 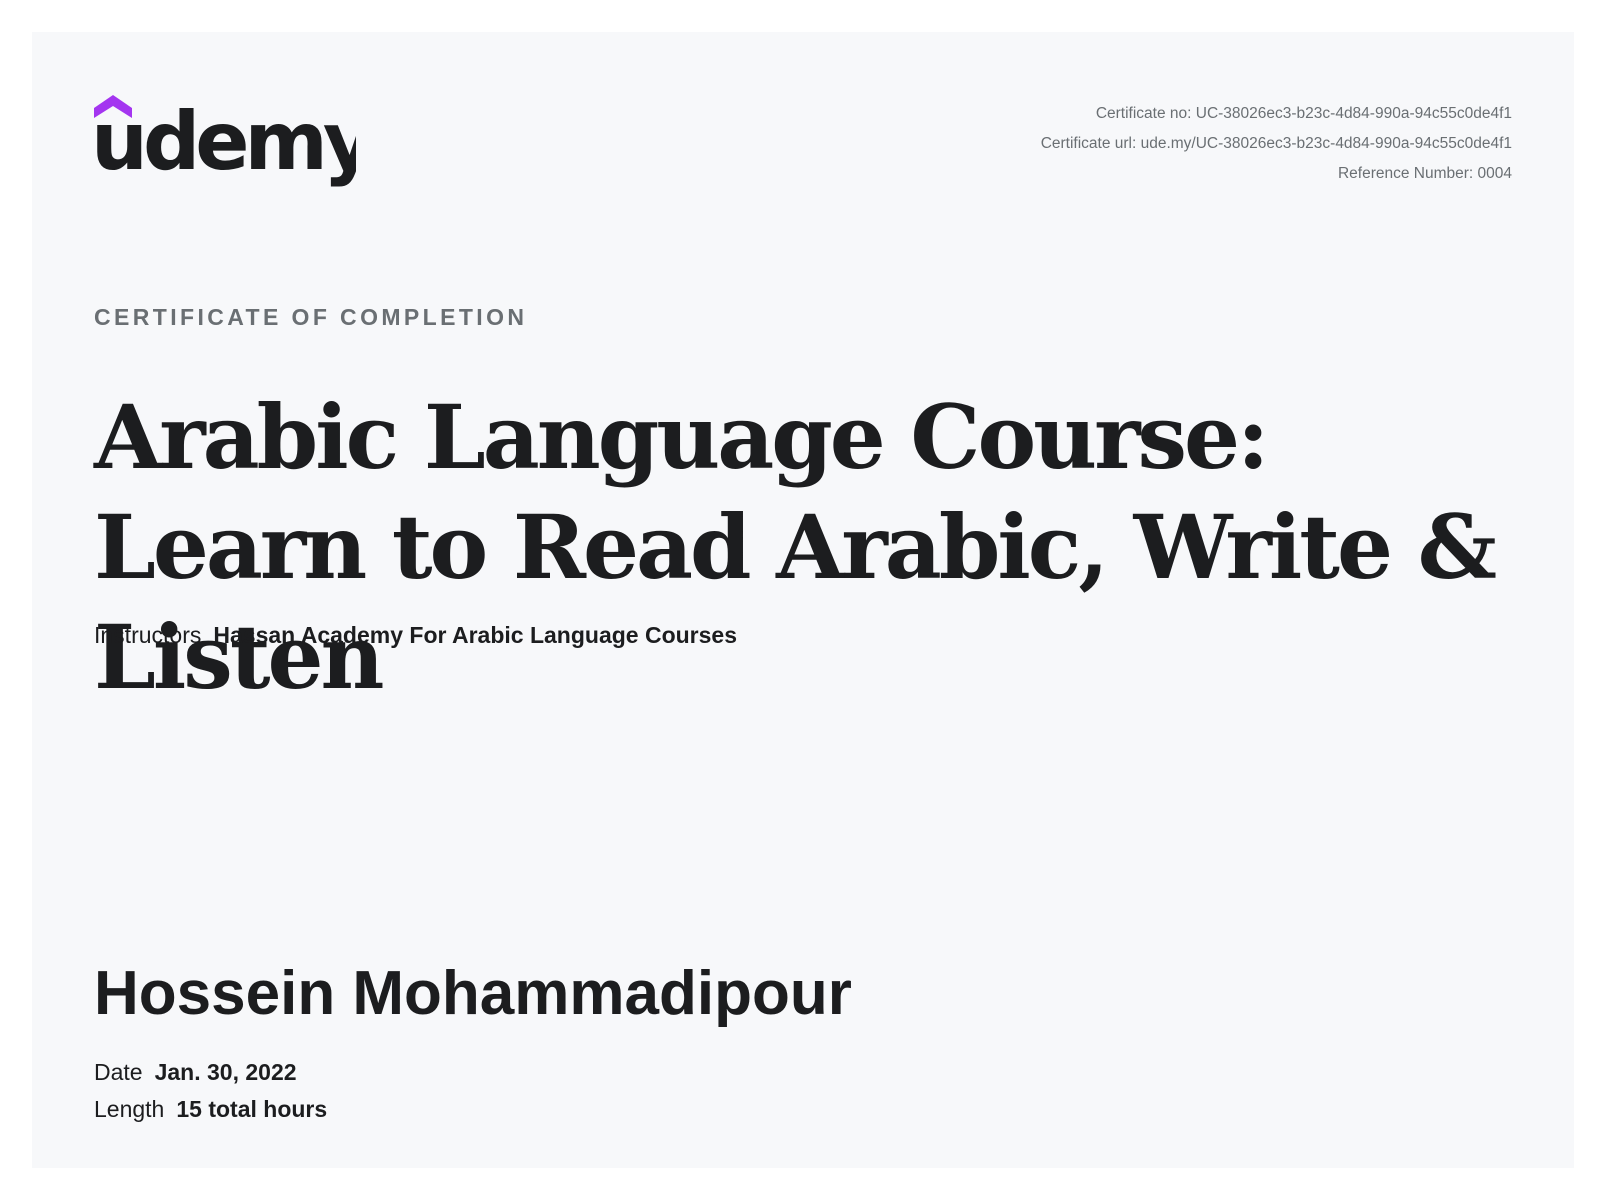 I want to click on recipient-name: Hossein Mohammadipour, so click(x=473, y=993).